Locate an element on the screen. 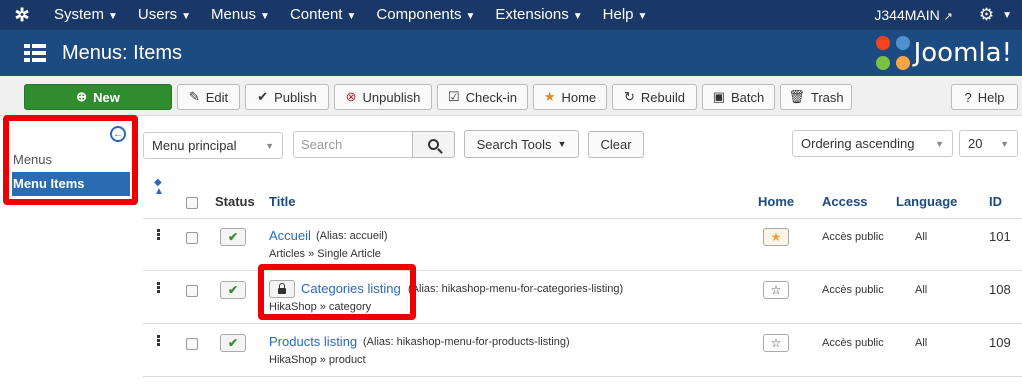 The height and width of the screenshot is (389, 1022). refresh-icon: ↻ is located at coordinates (629, 96).